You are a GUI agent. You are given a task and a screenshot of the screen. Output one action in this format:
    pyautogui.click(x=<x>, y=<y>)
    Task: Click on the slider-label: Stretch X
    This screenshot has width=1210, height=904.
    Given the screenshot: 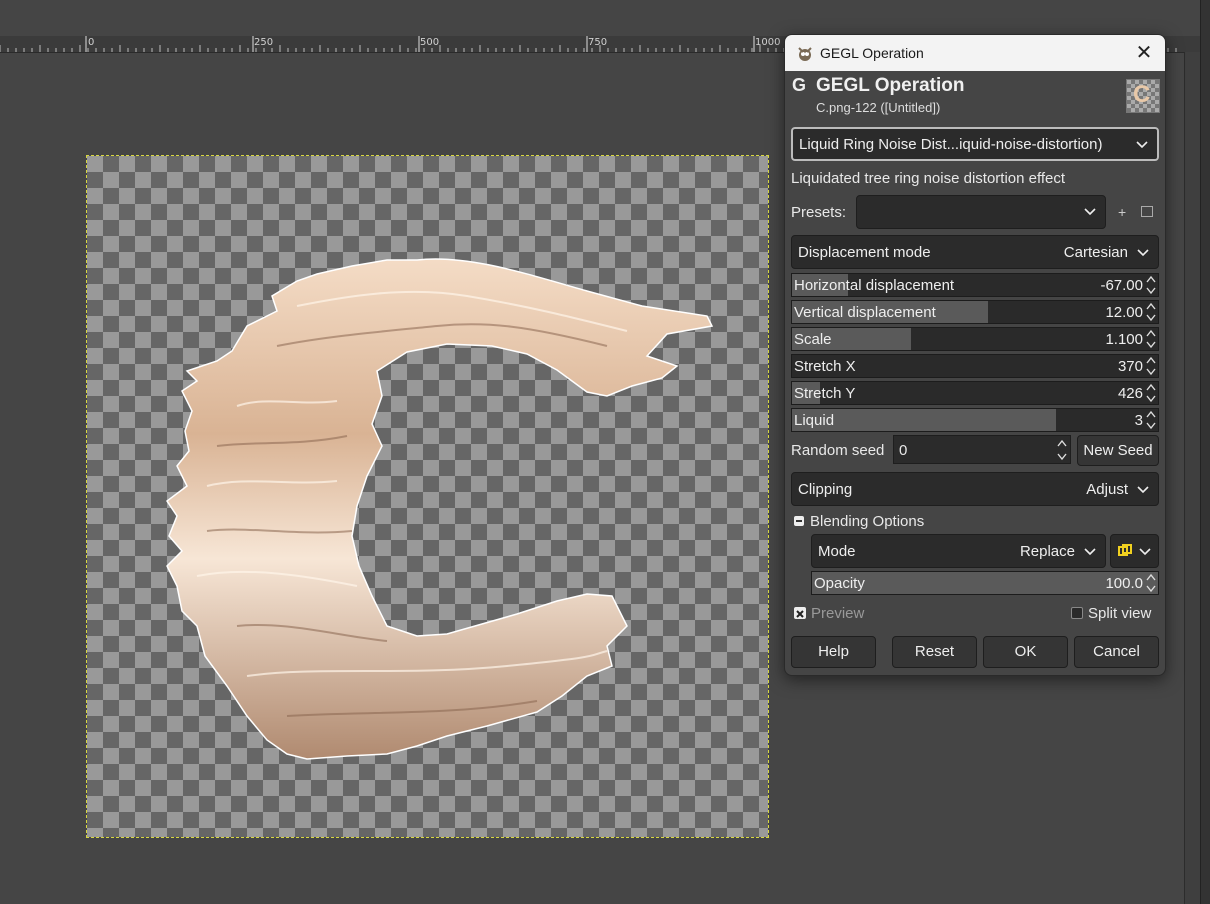 What is the action you would take?
    pyautogui.click(x=825, y=366)
    